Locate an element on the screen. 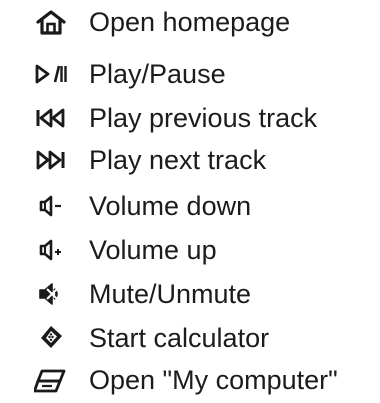 The image size is (380, 403). shortcut-label: Mute/Unmute is located at coordinates (170, 294).